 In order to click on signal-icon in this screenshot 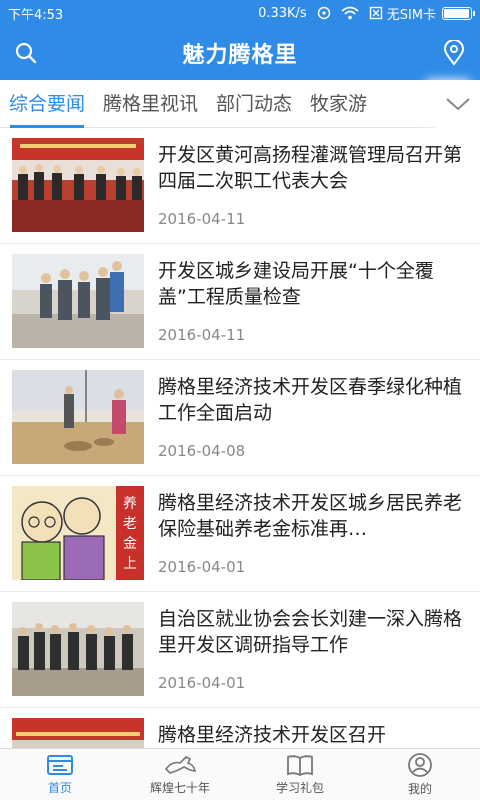, I will do `click(324, 13)`.